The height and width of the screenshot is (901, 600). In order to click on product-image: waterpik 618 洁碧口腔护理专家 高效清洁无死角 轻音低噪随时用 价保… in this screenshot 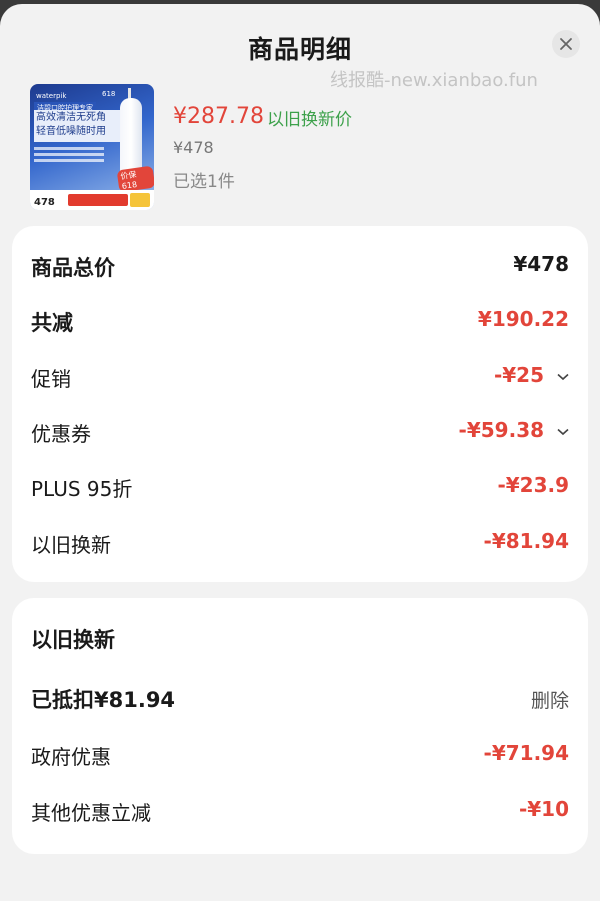, I will do `click(92, 147)`.